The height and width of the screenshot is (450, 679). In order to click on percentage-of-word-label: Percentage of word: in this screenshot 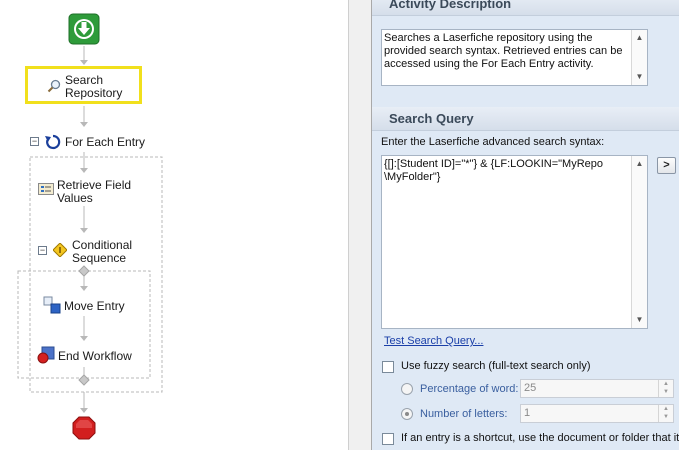, I will do `click(469, 389)`.